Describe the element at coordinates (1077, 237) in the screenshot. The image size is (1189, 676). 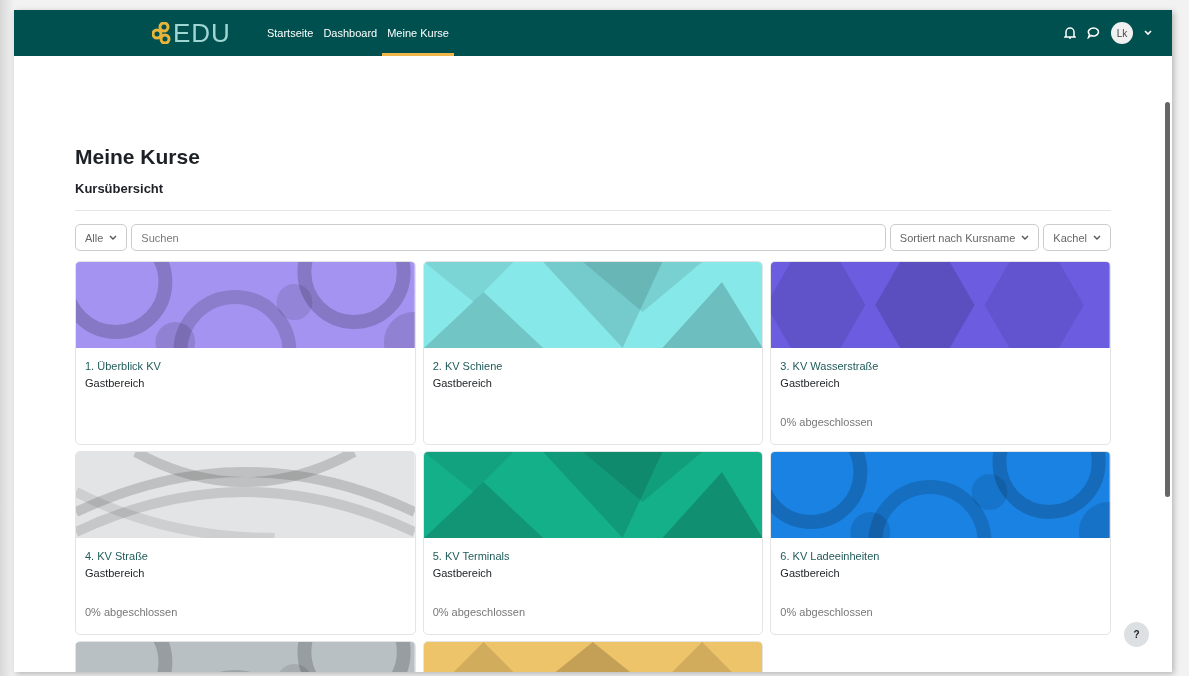
I see `view-dropdown: Kachel` at that location.